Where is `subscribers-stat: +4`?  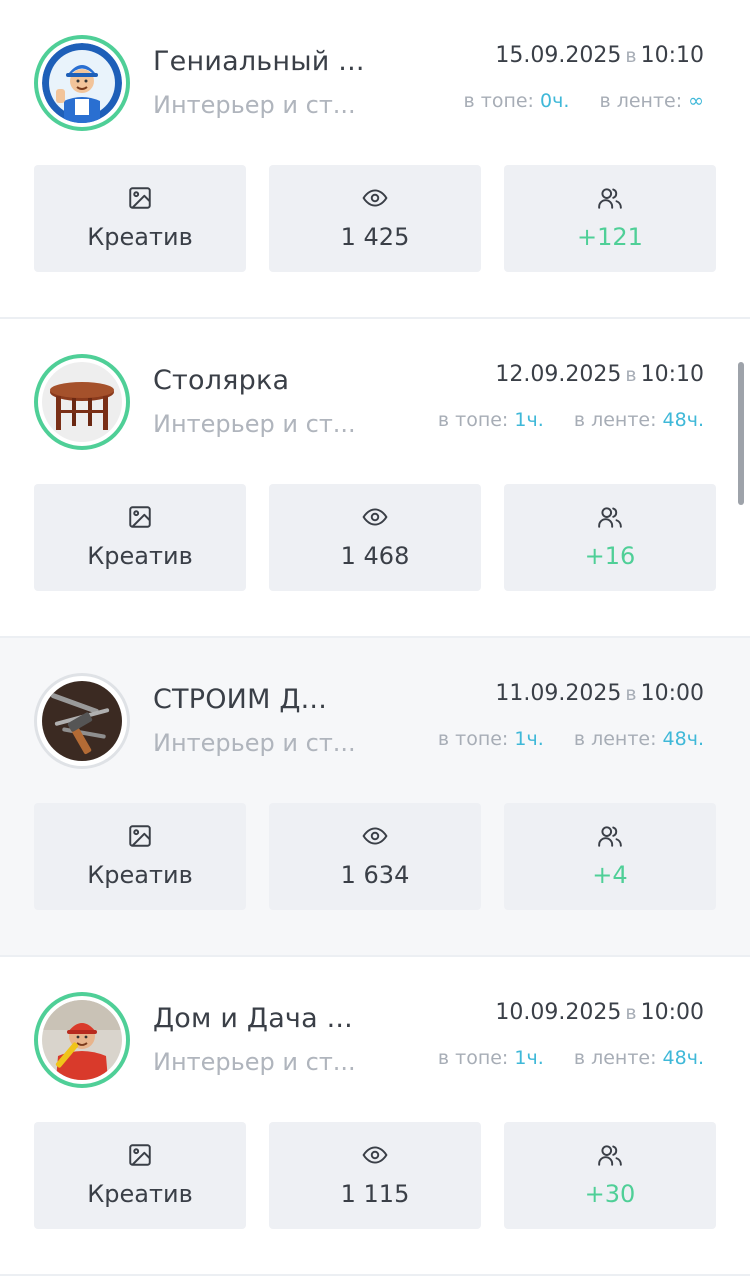 subscribers-stat: +4 is located at coordinates (610, 856).